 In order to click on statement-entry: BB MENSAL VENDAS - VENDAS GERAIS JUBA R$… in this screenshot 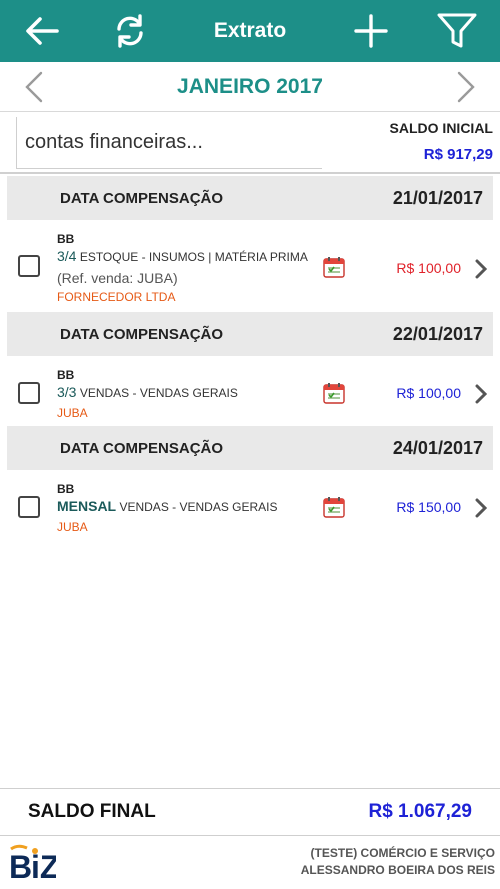, I will do `click(250, 505)`.